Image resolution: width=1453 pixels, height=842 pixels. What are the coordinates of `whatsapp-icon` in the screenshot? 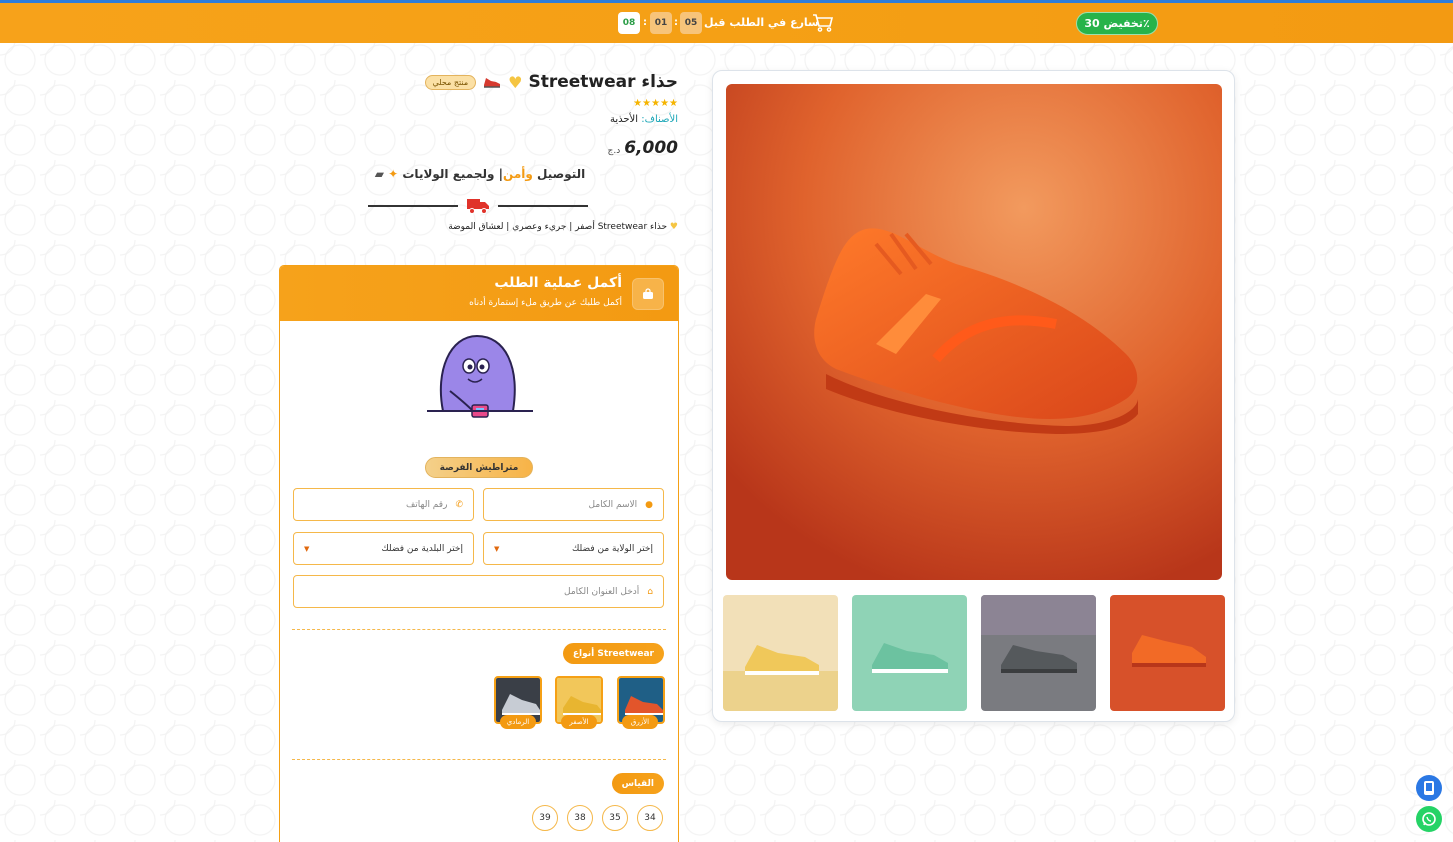 It's located at (1429, 819).